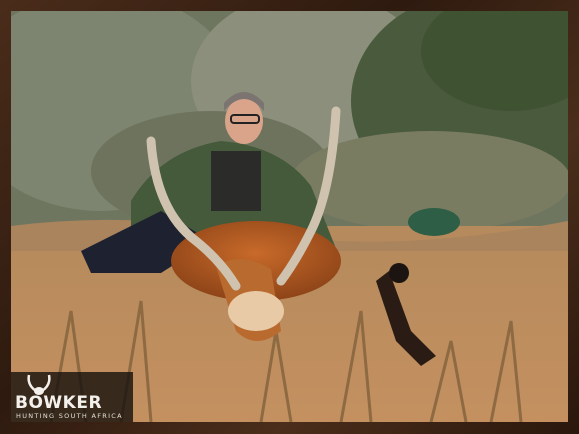 The image size is (579, 434). Describe the element at coordinates (434, 222) in the screenshot. I see `green-hat` at that location.